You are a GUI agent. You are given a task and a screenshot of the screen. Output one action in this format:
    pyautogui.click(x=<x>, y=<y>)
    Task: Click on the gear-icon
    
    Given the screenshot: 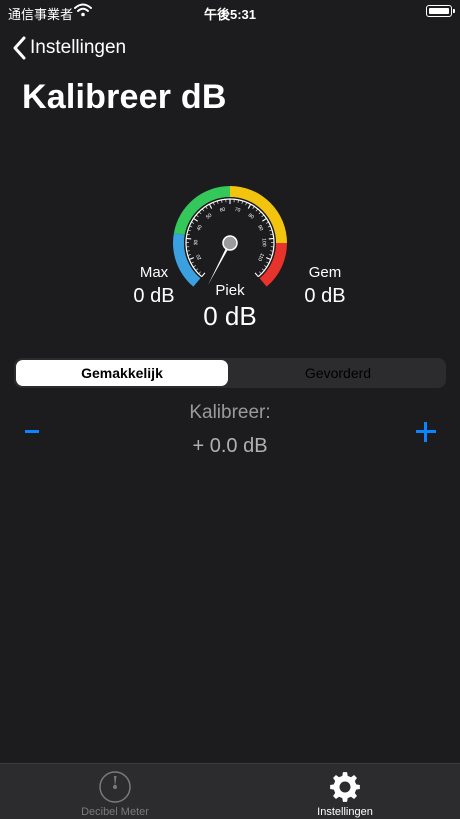 What is the action you would take?
    pyautogui.click(x=345, y=787)
    